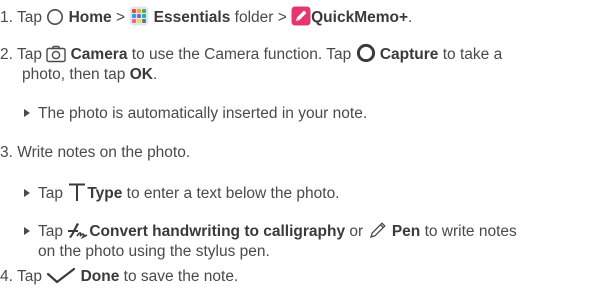 This screenshot has height=291, width=616. What do you see at coordinates (241, 54) in the screenshot?
I see `step-text: to use the Camera function. Tap` at bounding box center [241, 54].